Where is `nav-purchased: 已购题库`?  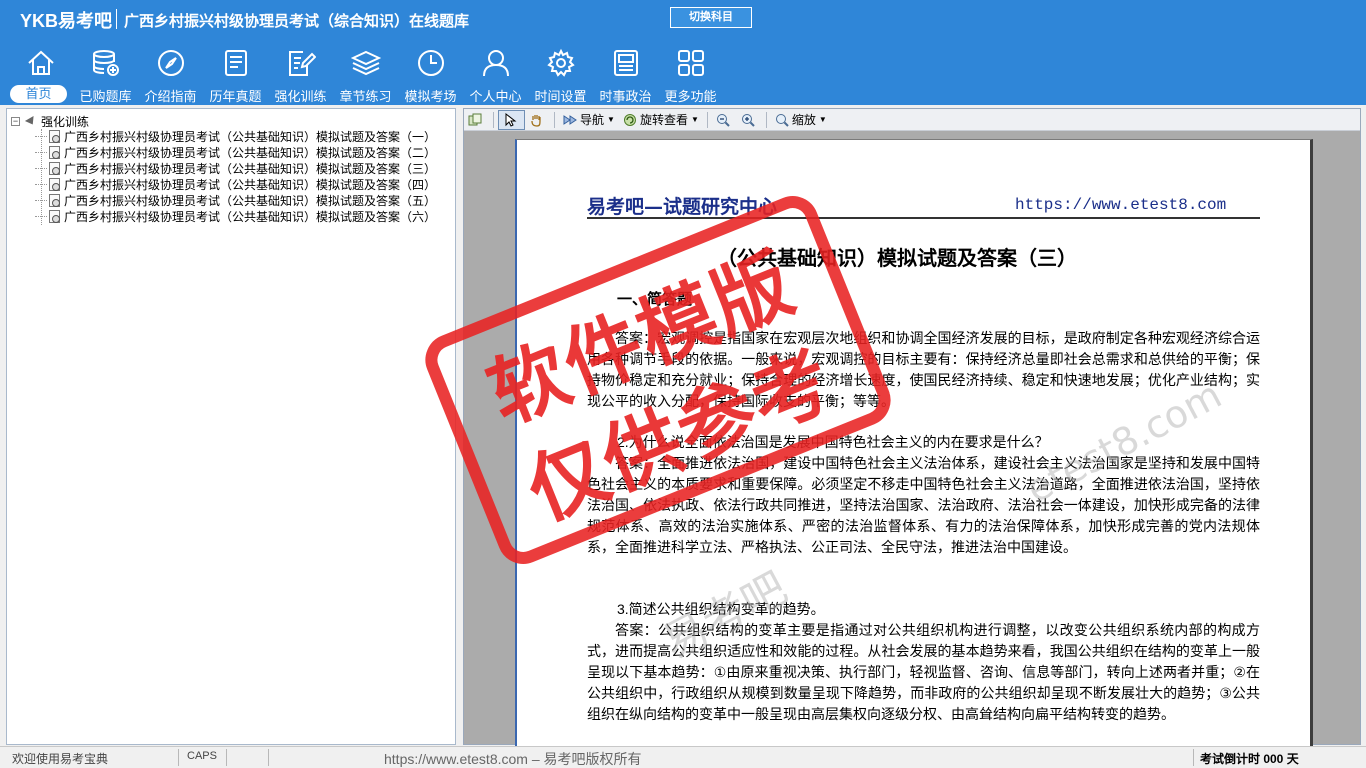 nav-purchased: 已购题库 is located at coordinates (105, 74).